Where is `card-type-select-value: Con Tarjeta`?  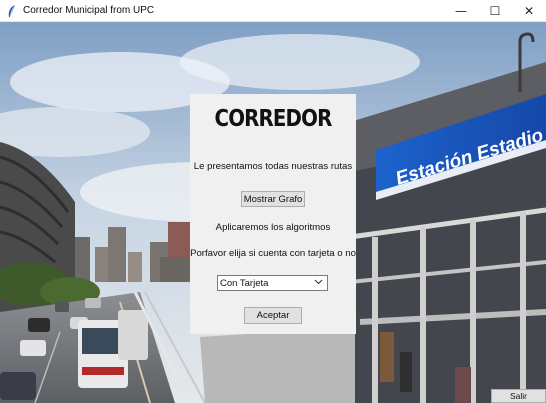 card-type-select-value: Con Tarjeta is located at coordinates (244, 283).